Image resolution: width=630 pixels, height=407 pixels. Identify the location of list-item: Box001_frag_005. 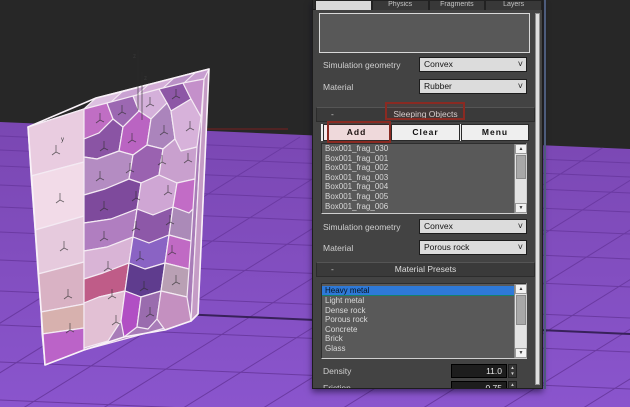
(424, 197).